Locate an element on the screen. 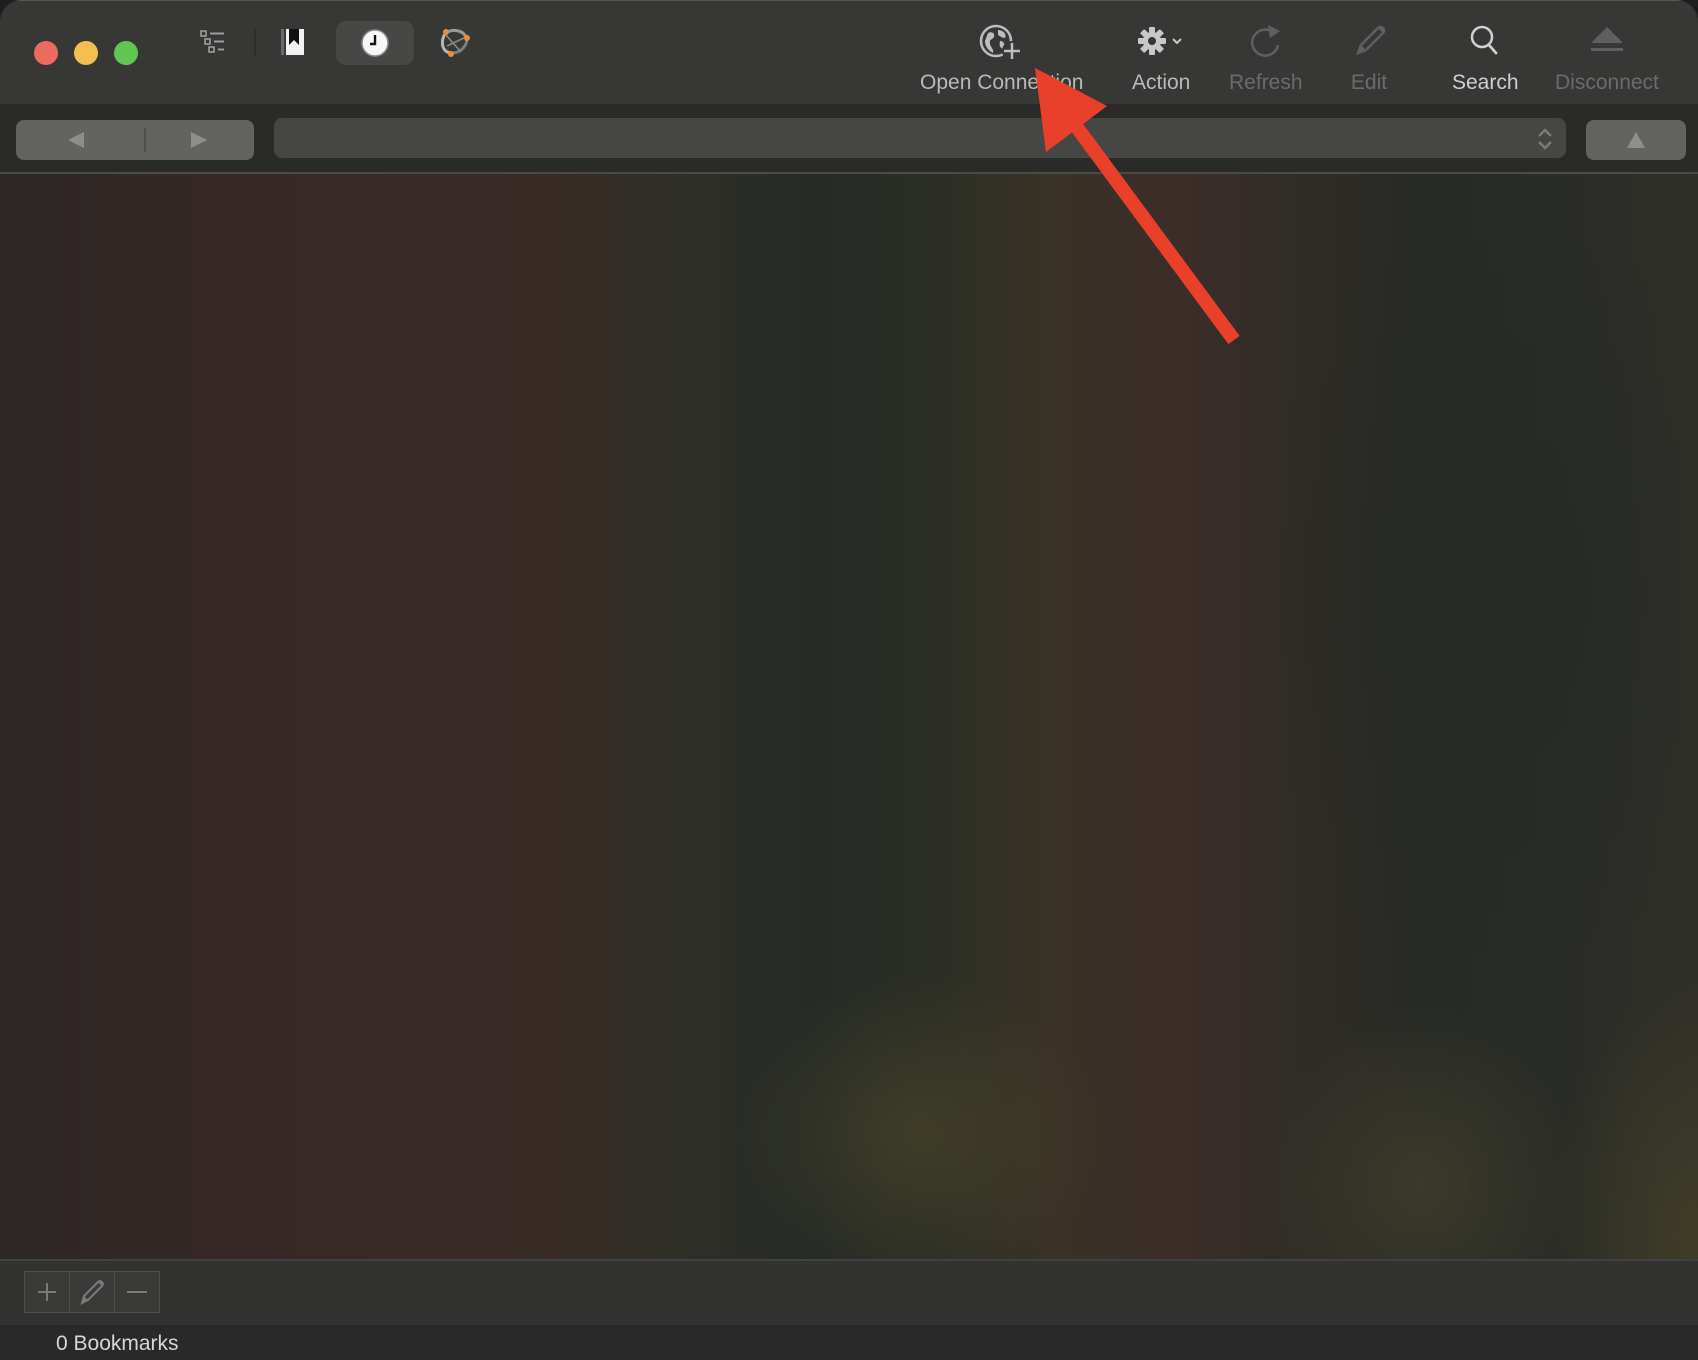 The image size is (1698, 1360). up-arrow-icon is located at coordinates (1636, 140).